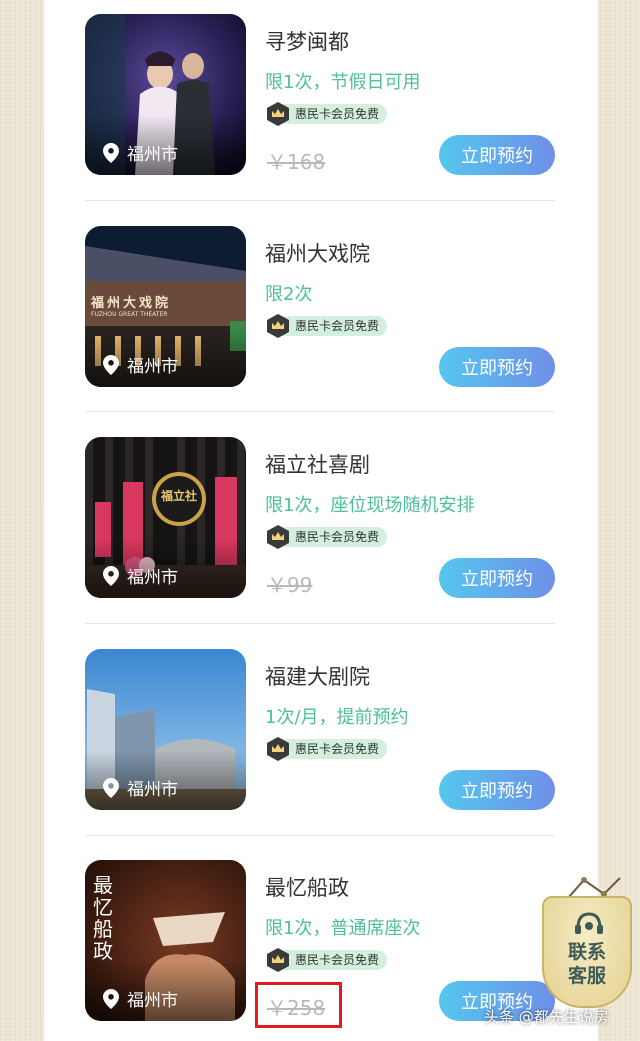 This screenshot has width=640, height=1041. Describe the element at coordinates (317, 254) in the screenshot. I see `venue-title: 福州大戏院` at that location.